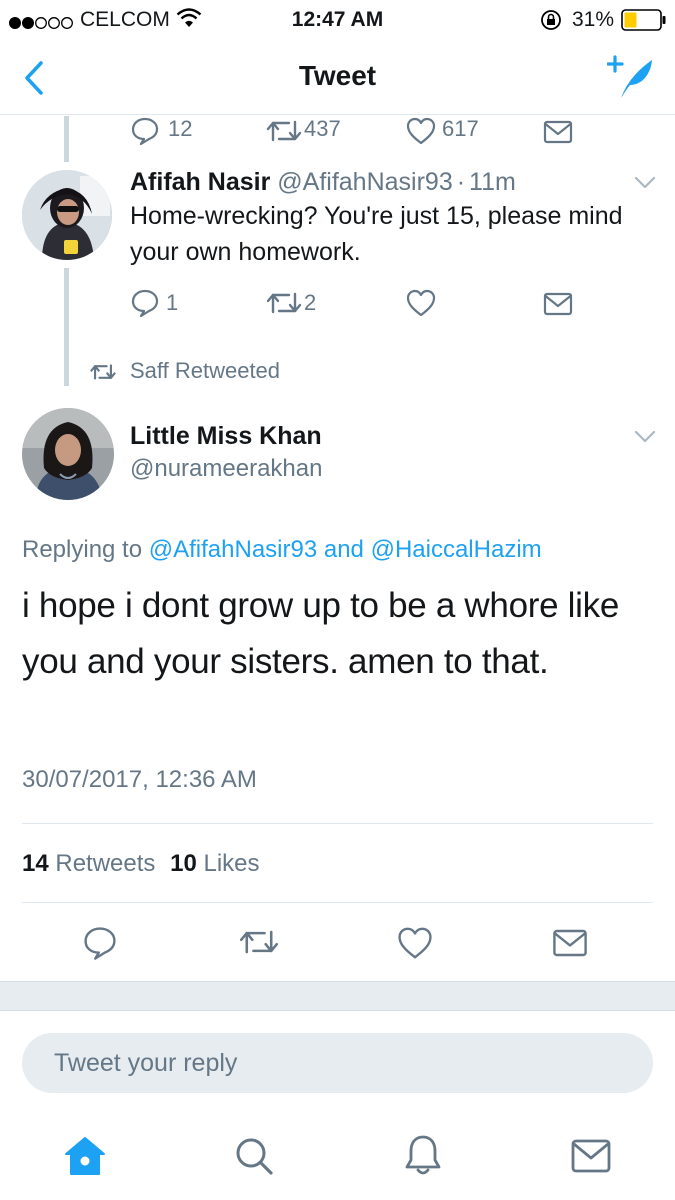  What do you see at coordinates (344, 549) in the screenshot?
I see `replying-and: and` at bounding box center [344, 549].